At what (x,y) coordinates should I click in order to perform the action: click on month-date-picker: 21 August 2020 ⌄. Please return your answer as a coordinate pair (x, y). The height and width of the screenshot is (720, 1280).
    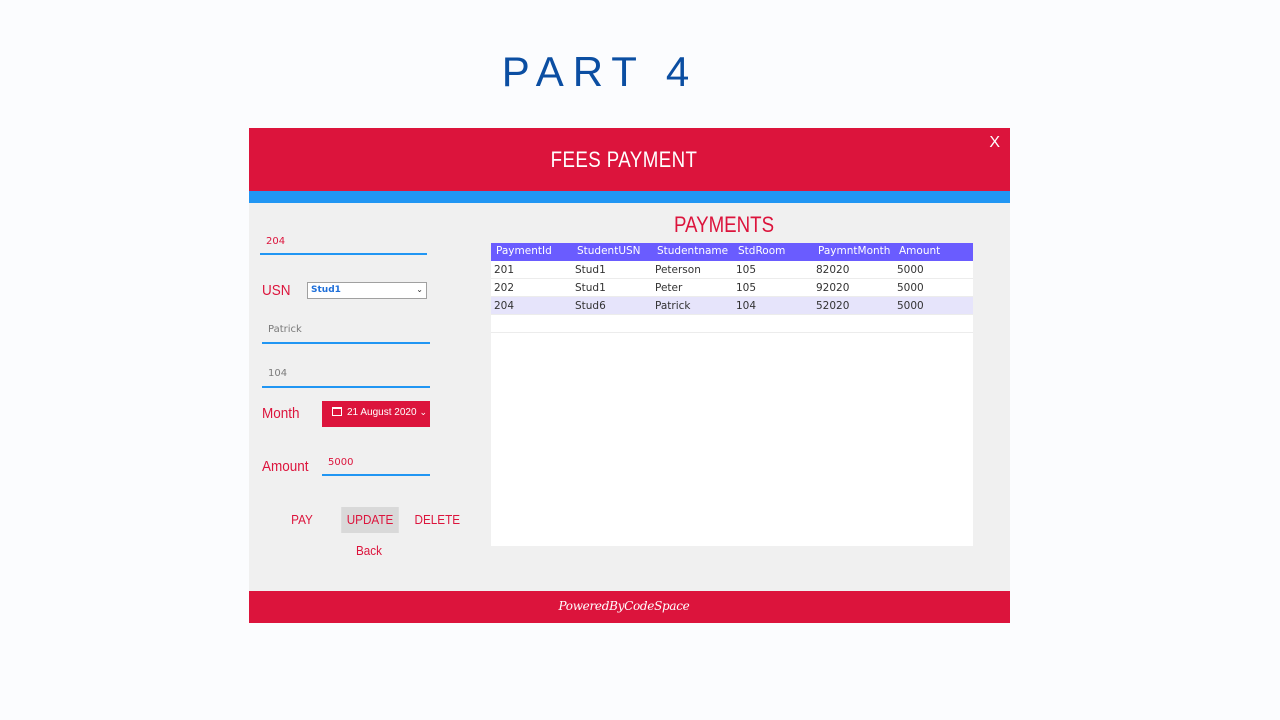
    Looking at the image, I should click on (376, 414).